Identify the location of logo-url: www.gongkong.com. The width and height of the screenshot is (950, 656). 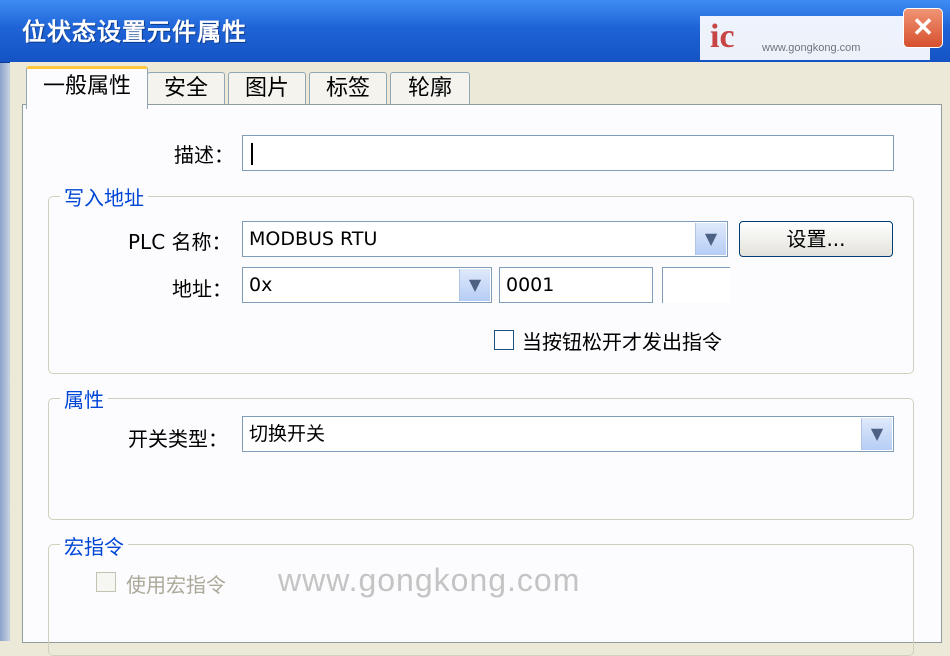
(811, 48).